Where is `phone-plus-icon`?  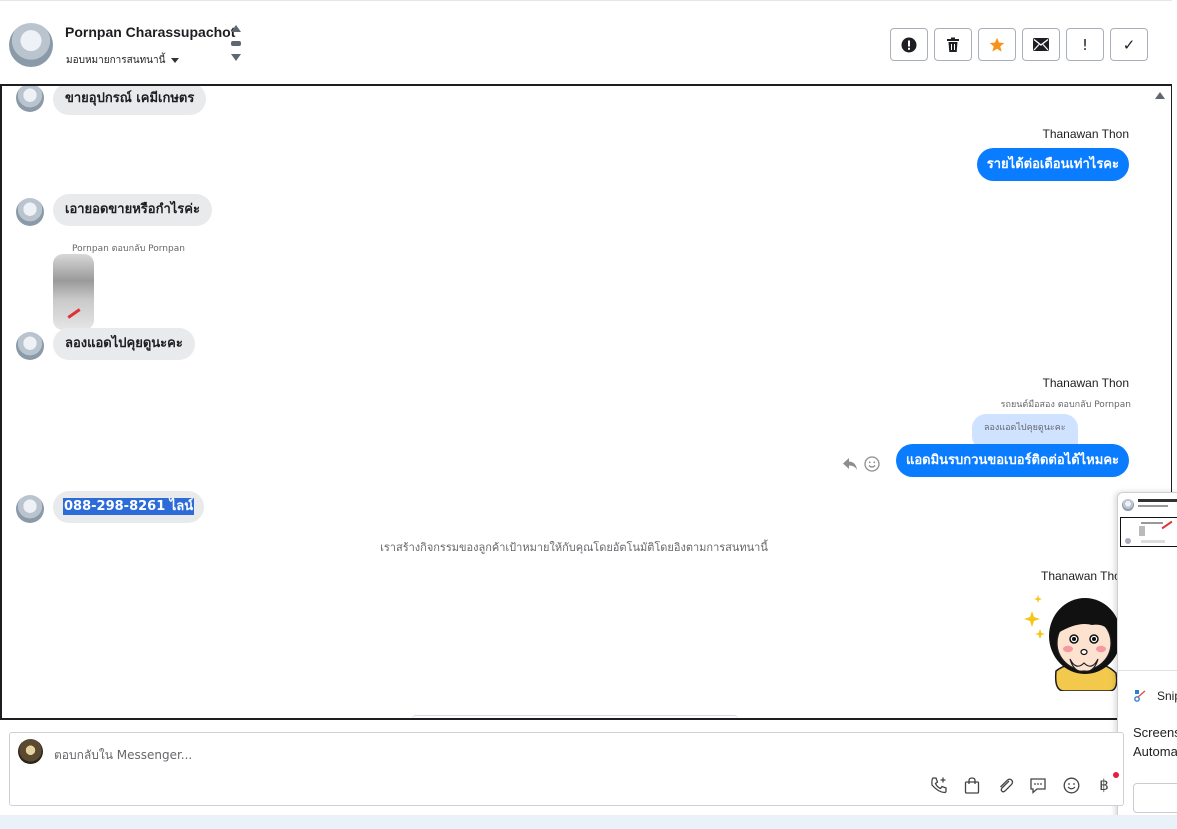
phone-plus-icon is located at coordinates (939, 785).